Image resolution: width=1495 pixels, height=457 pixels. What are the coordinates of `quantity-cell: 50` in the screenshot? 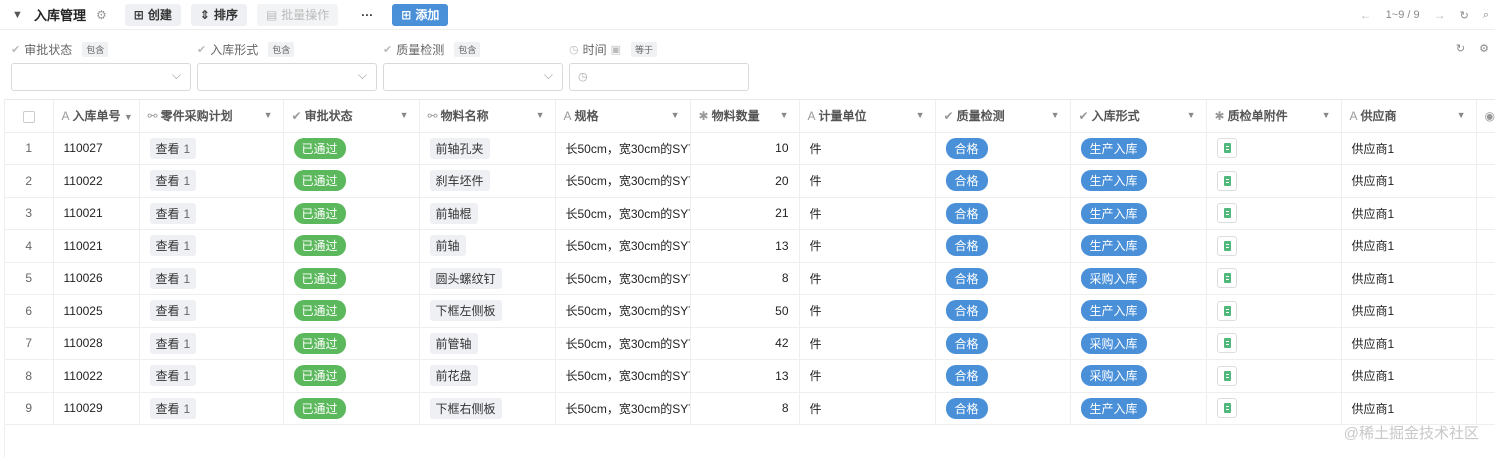 It's located at (745, 311).